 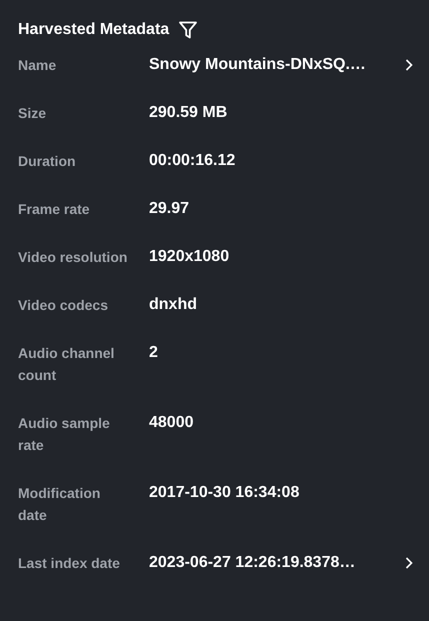 I want to click on field-label: Size, so click(x=33, y=113).